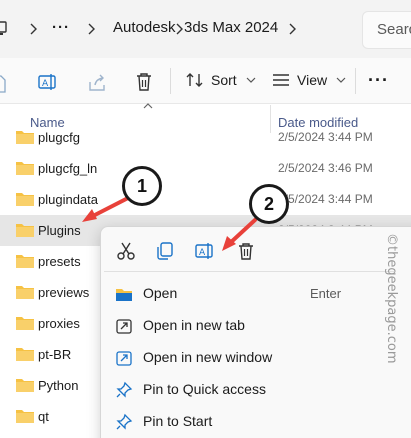 This screenshot has width=411, height=438. What do you see at coordinates (269, 204) in the screenshot?
I see `callout-badge-2: 2` at bounding box center [269, 204].